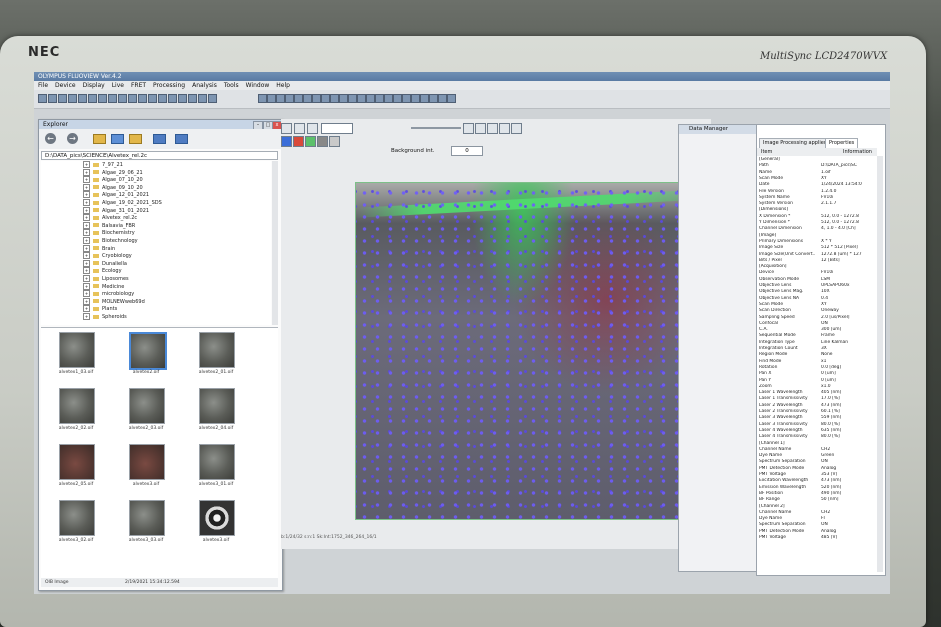 The width and height of the screenshot is (941, 627). I want to click on property-row: PMT Voltage 485 [V], so click(818, 538).